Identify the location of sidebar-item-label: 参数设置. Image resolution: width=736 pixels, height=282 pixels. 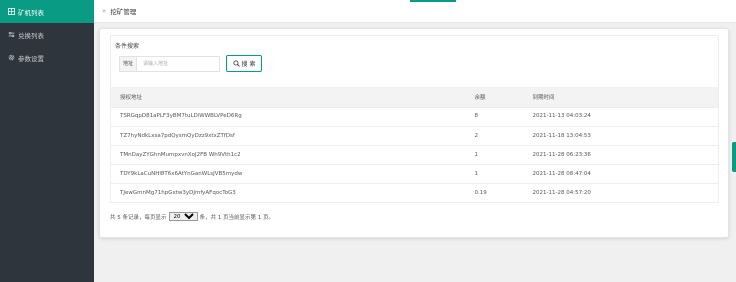
(31, 58).